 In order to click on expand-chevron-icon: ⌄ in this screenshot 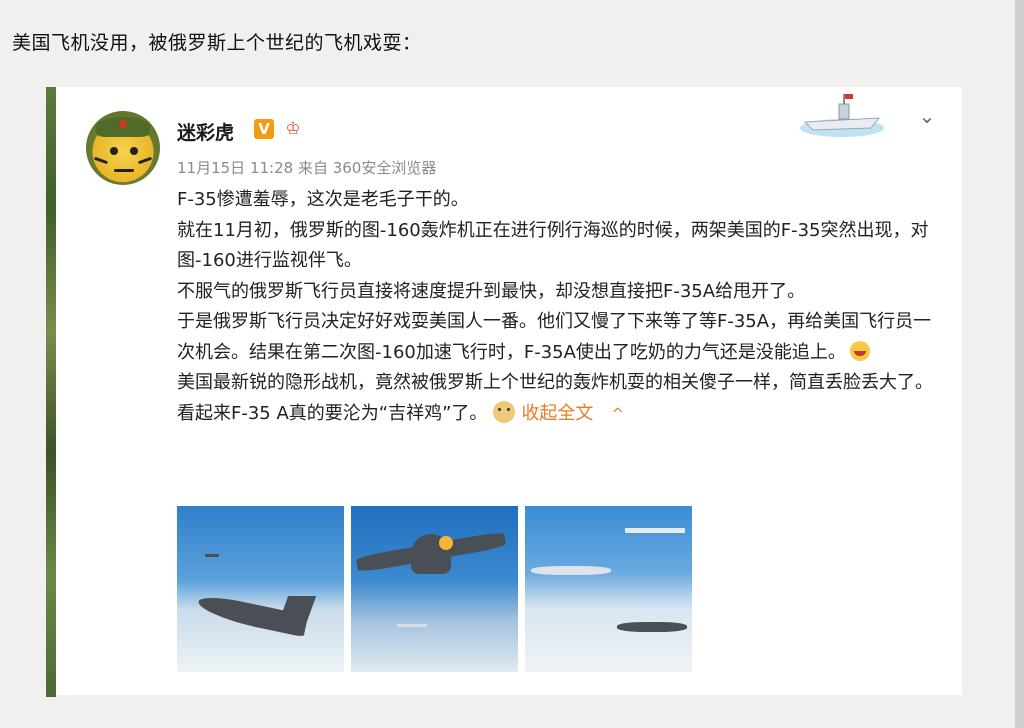, I will do `click(927, 116)`.